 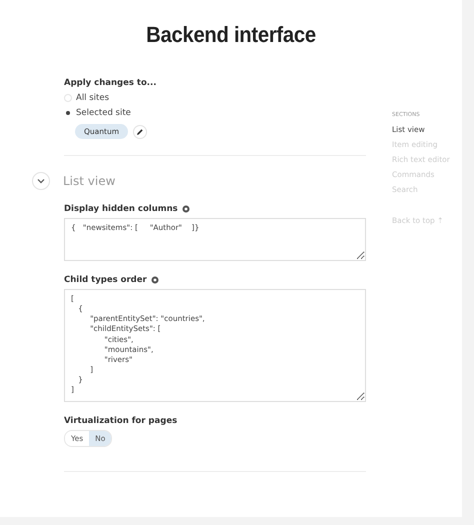 What do you see at coordinates (105, 280) in the screenshot?
I see `field-label: Child types order` at bounding box center [105, 280].